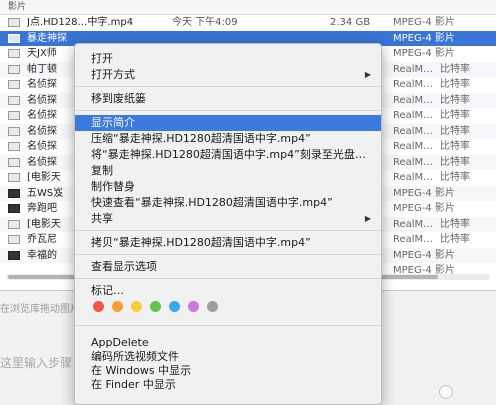 Image resolution: width=496 pixels, height=405 pixels. I want to click on menu-item: 共享 ▶, so click(228, 219).